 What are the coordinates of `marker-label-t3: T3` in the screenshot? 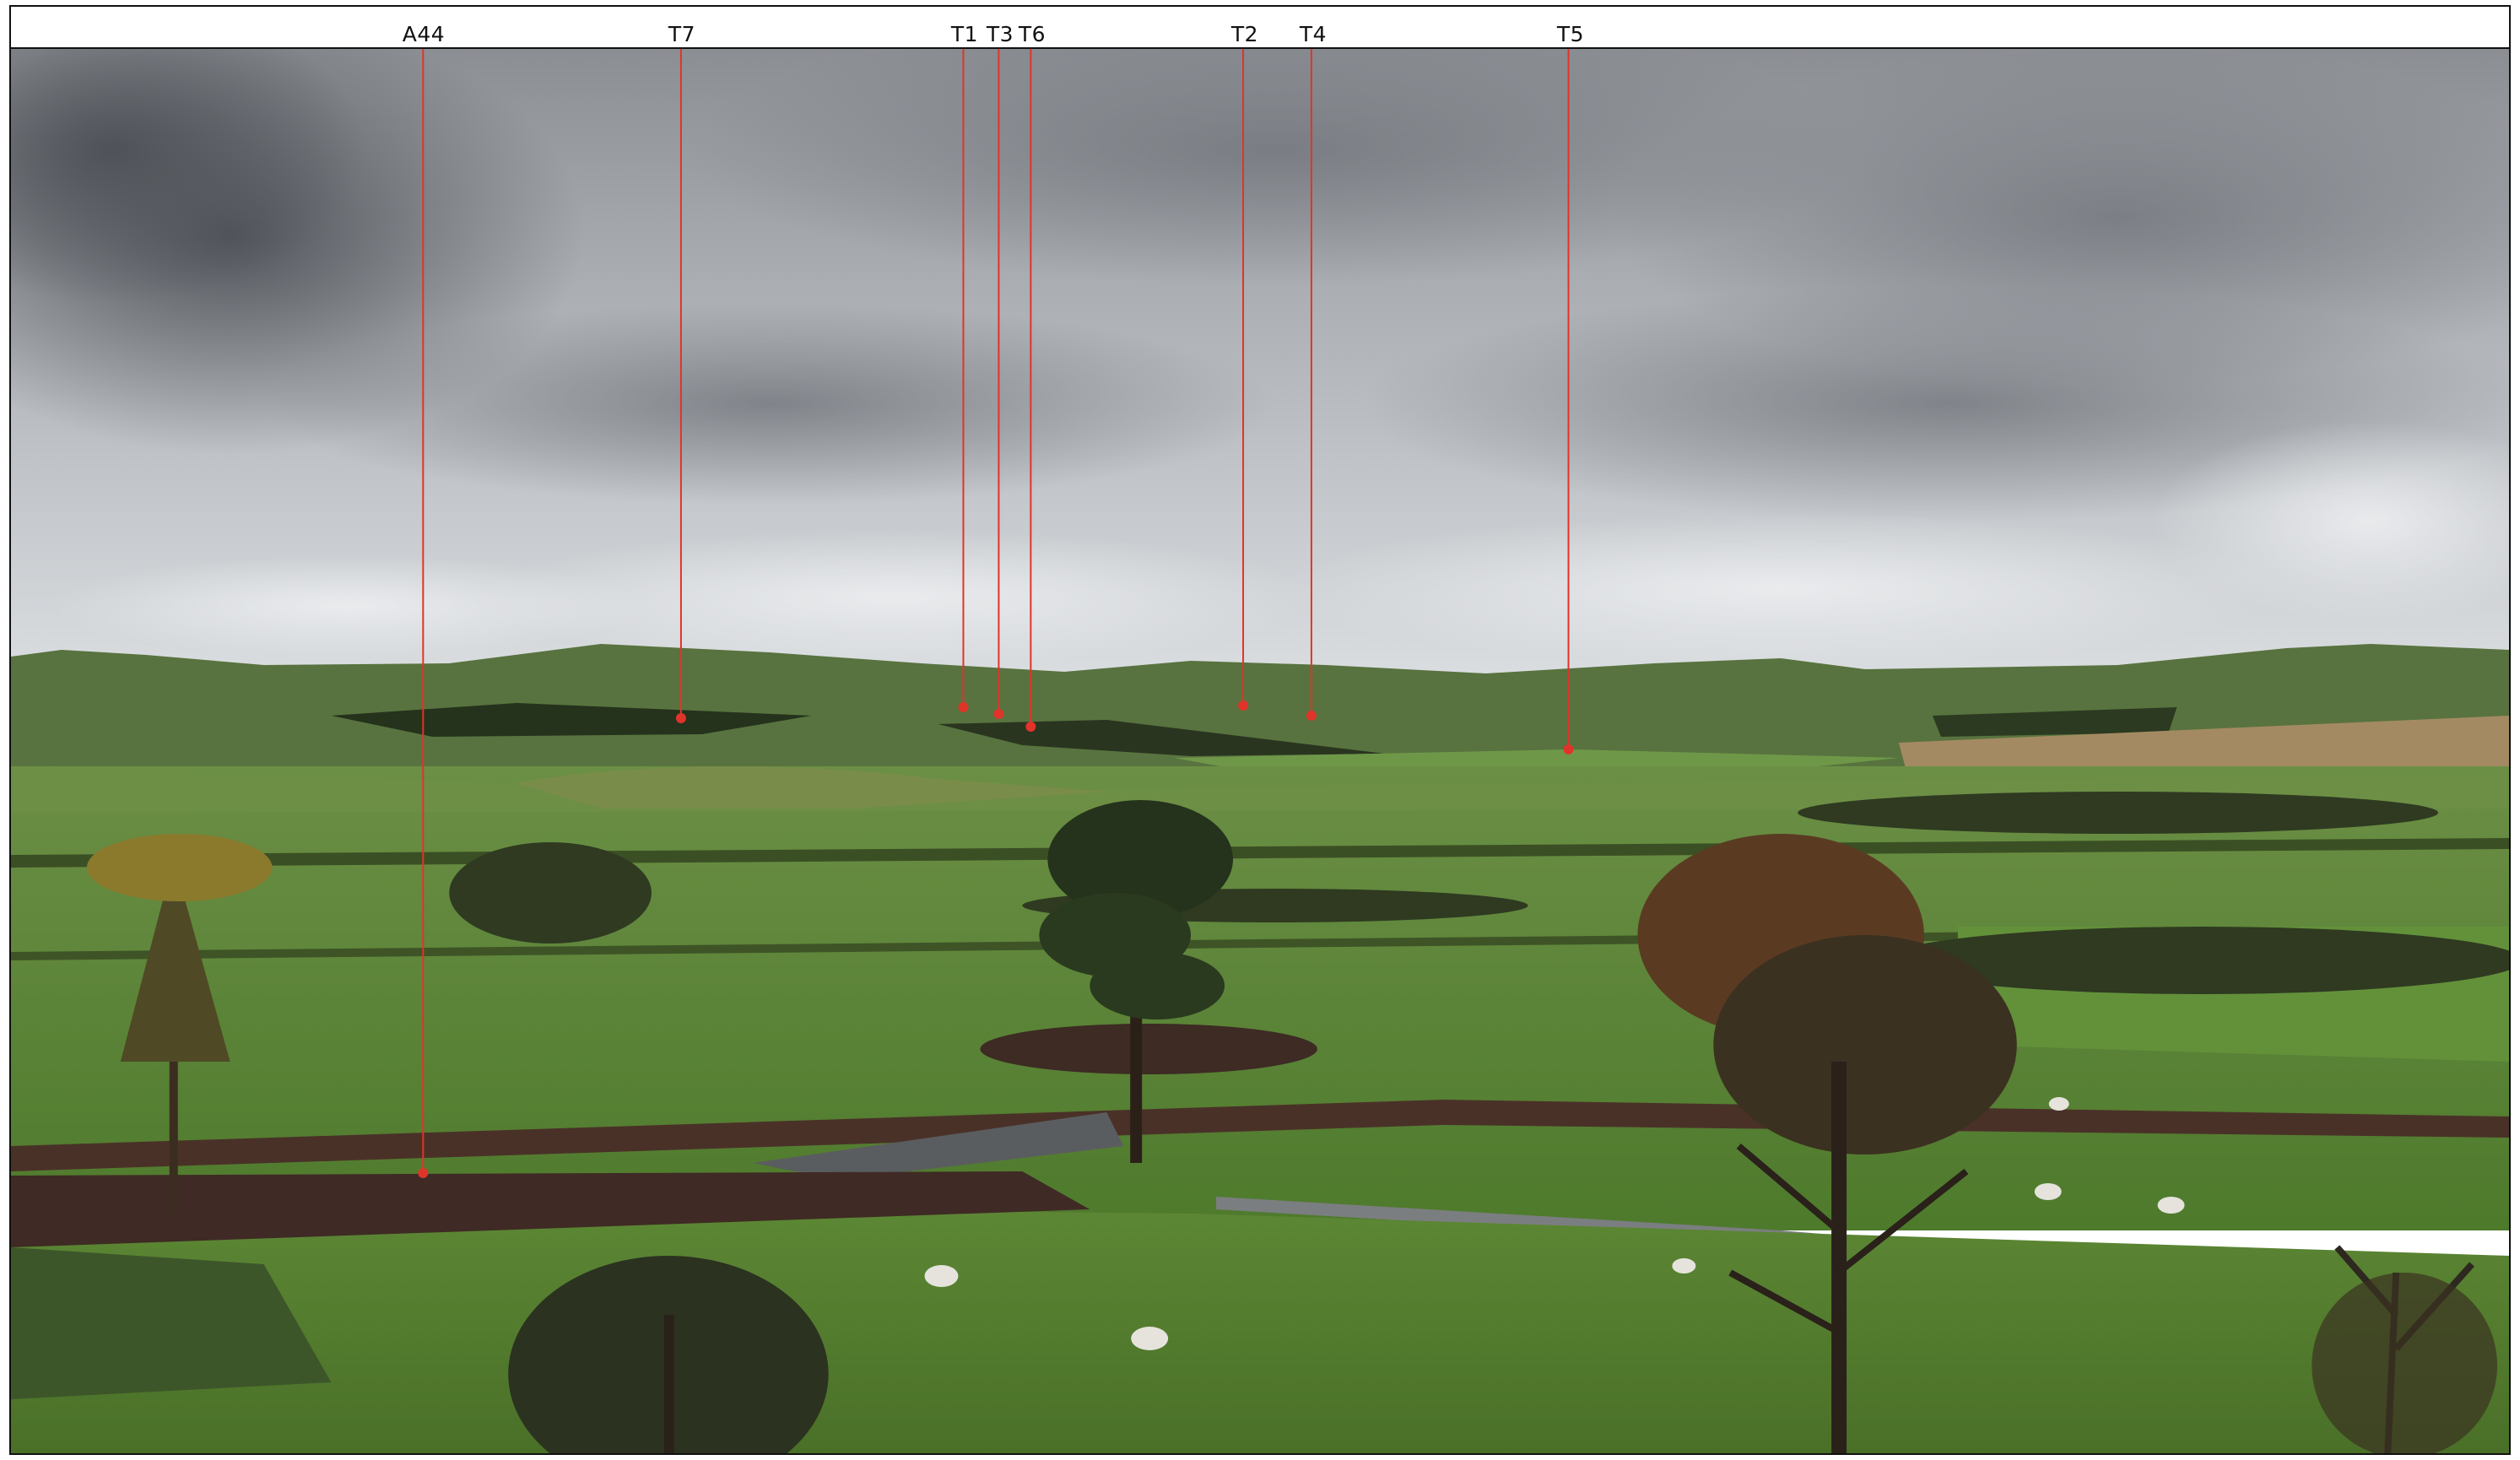 It's located at (1000, 34).